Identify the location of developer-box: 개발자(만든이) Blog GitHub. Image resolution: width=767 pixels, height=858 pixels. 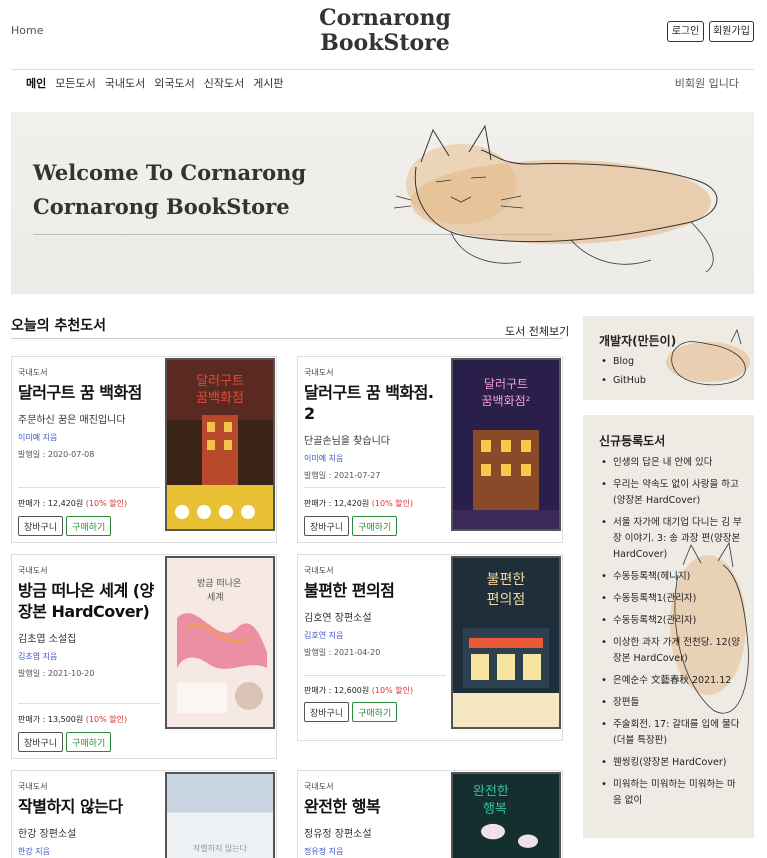
(668, 358).